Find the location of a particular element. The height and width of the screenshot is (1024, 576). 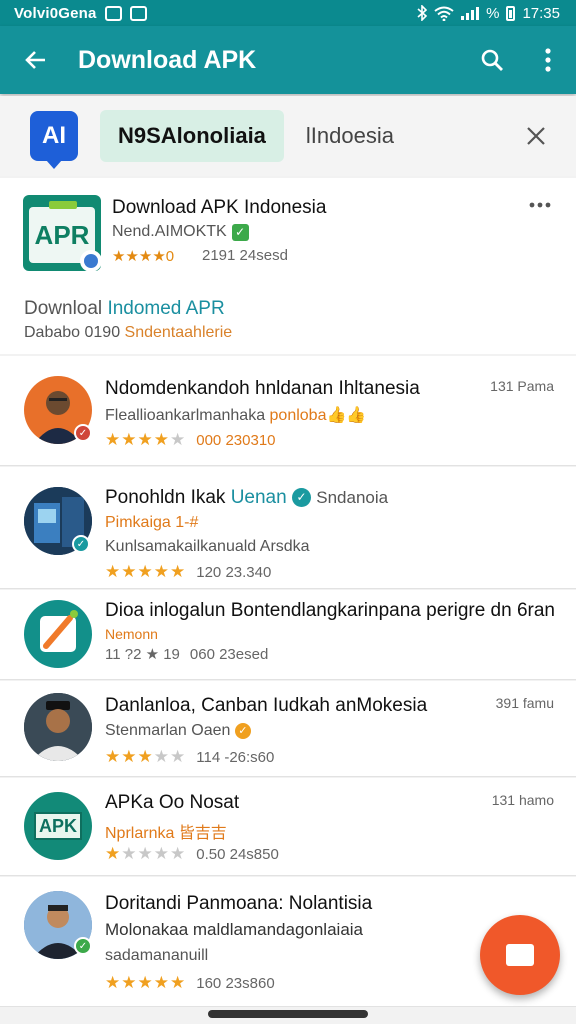

item-meta-text: 120 23.340 is located at coordinates (234, 572).